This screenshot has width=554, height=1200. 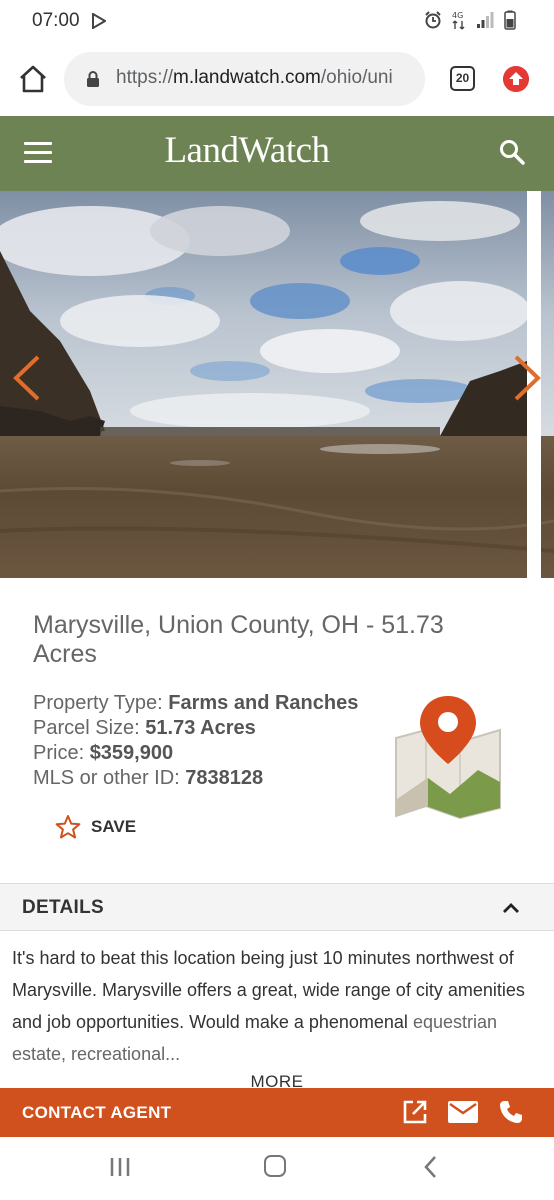 I want to click on svg-text: 4G, so click(x=457, y=15).